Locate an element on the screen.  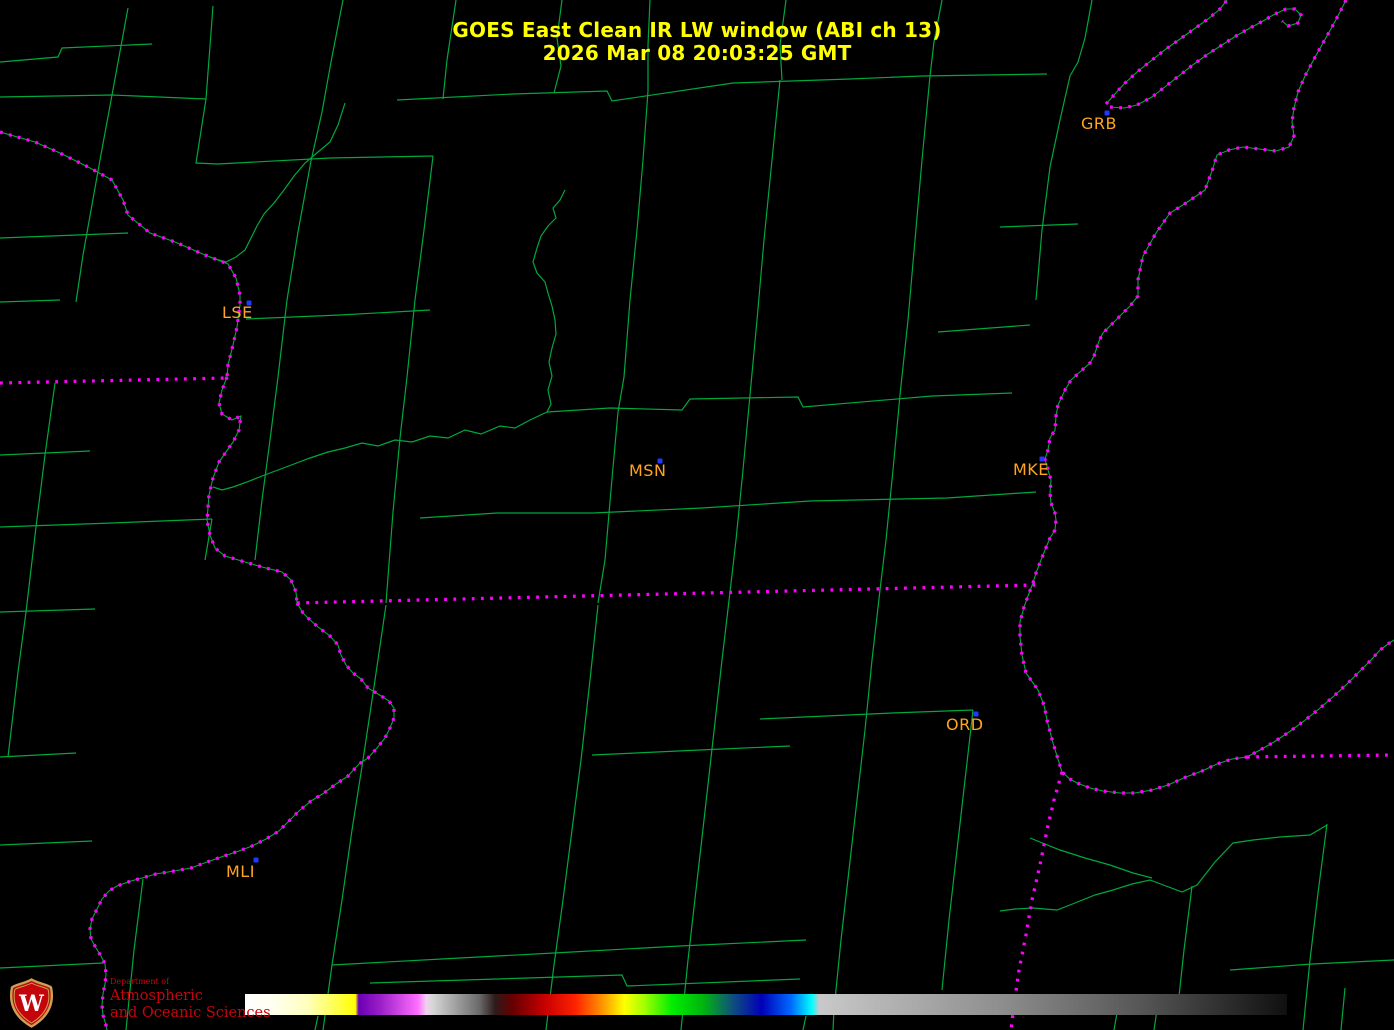
station-label-MLI: MLI is located at coordinates (240, 871).